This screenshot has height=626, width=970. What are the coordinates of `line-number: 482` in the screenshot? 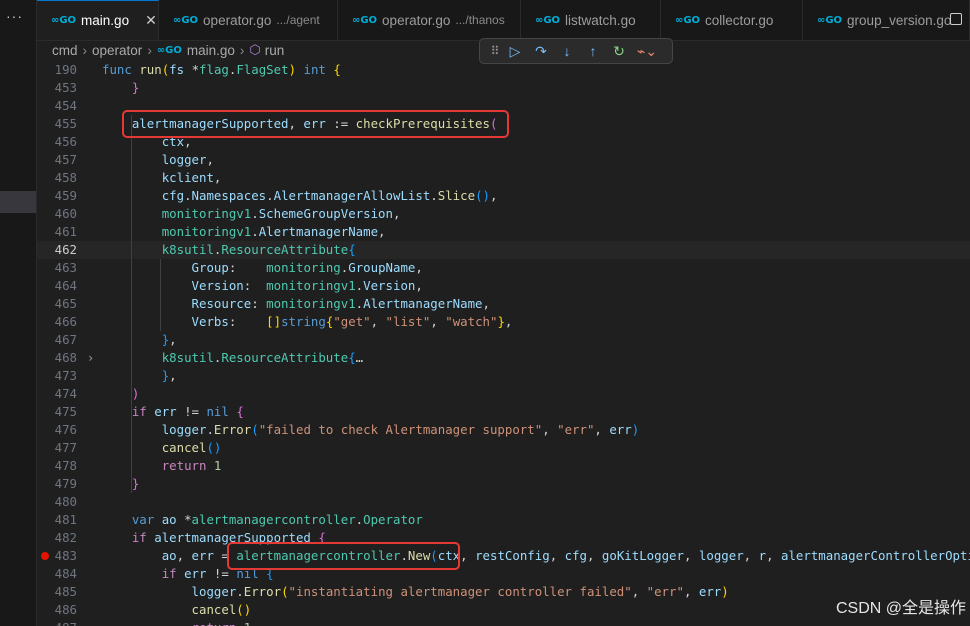 It's located at (65, 537).